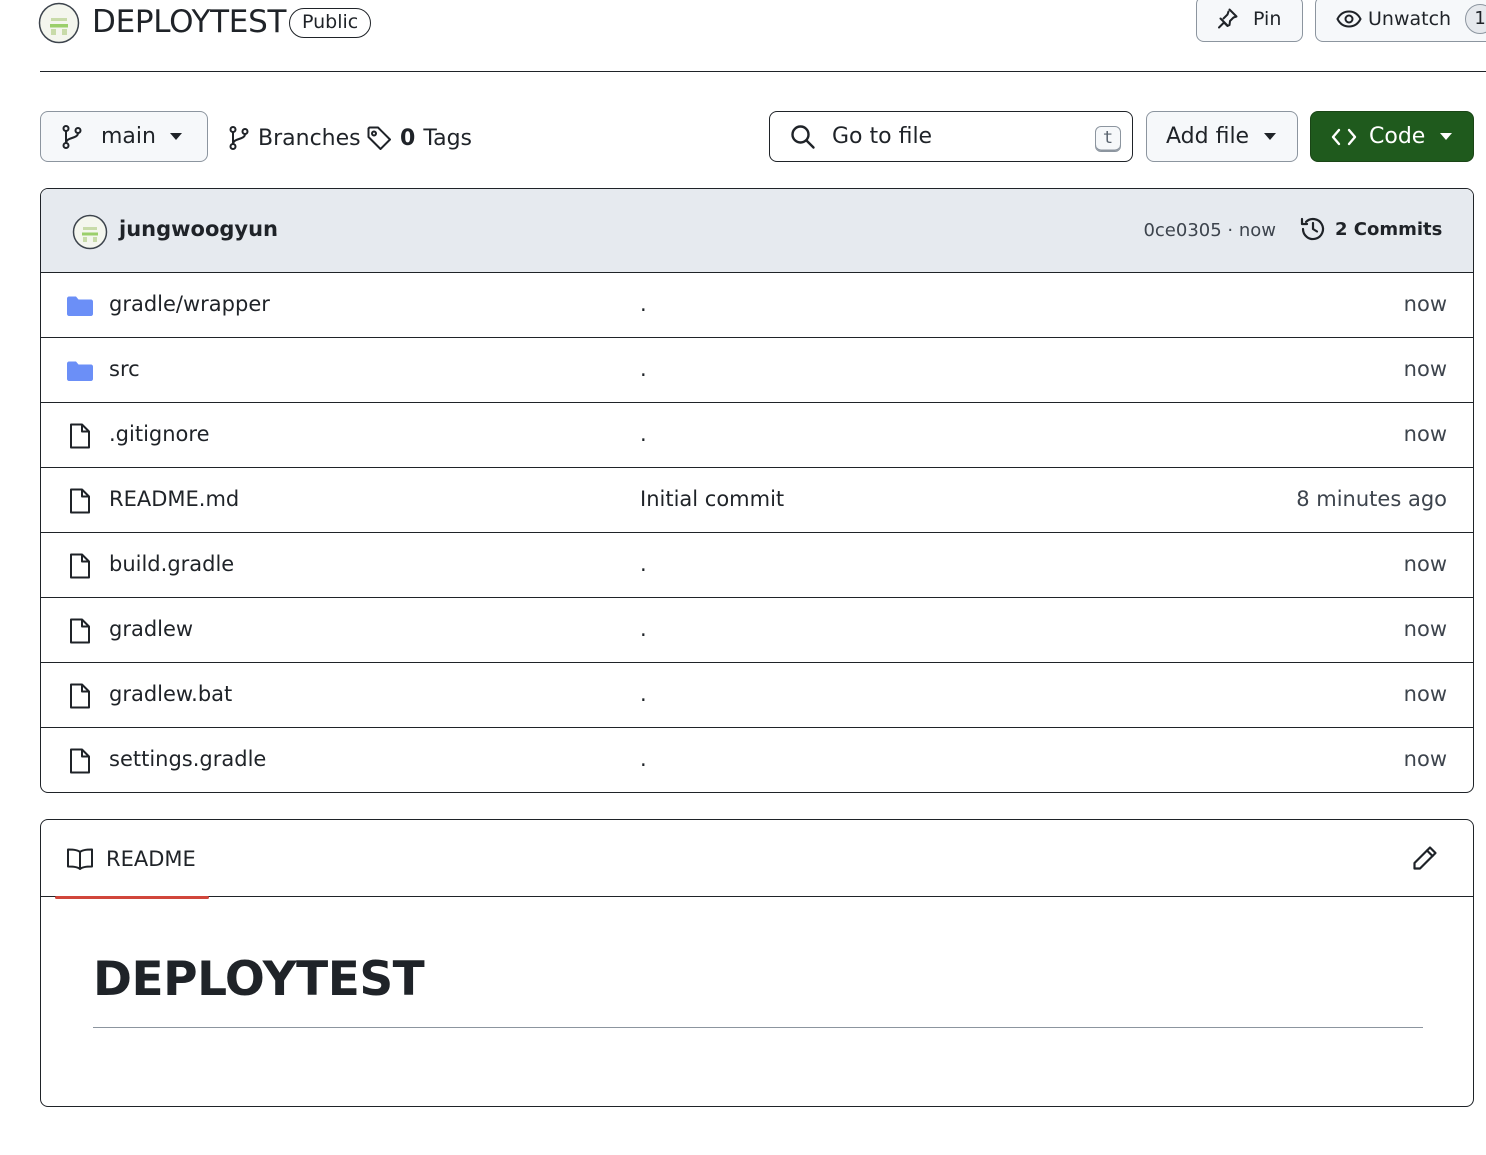 The width and height of the screenshot is (1486, 1155). I want to click on commits-history-link: 2 Commits, so click(1370, 229).